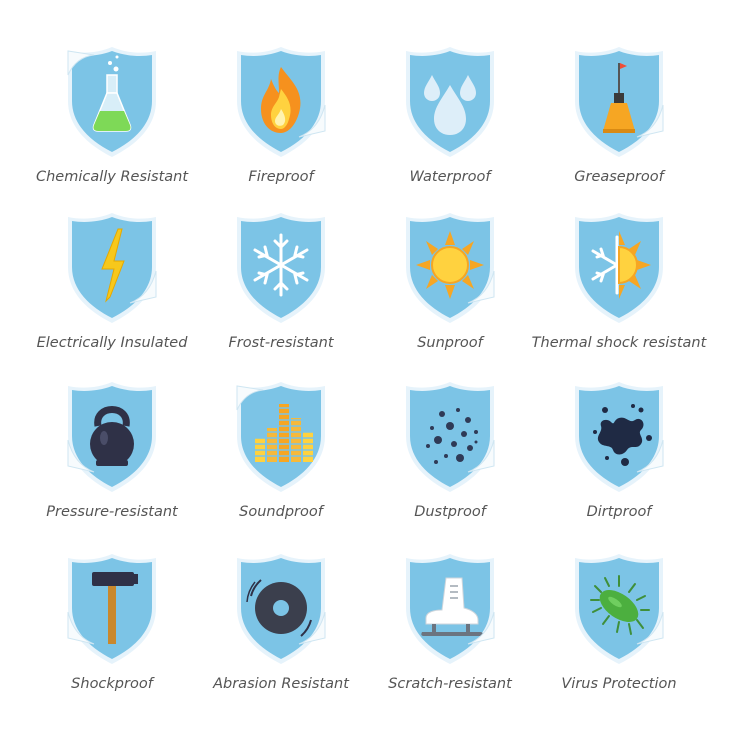 This screenshot has width=740, height=740. I want to click on badge-label: Scratch-resistant, so click(450, 684).